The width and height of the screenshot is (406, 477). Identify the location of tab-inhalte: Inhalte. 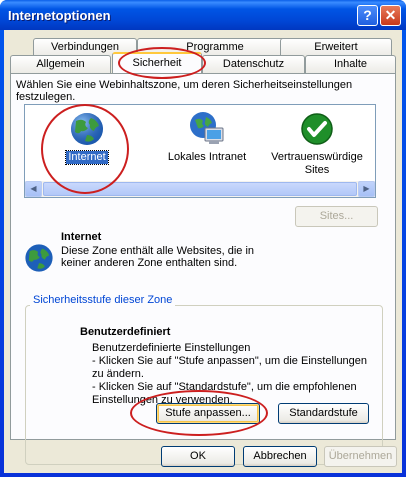
(350, 64).